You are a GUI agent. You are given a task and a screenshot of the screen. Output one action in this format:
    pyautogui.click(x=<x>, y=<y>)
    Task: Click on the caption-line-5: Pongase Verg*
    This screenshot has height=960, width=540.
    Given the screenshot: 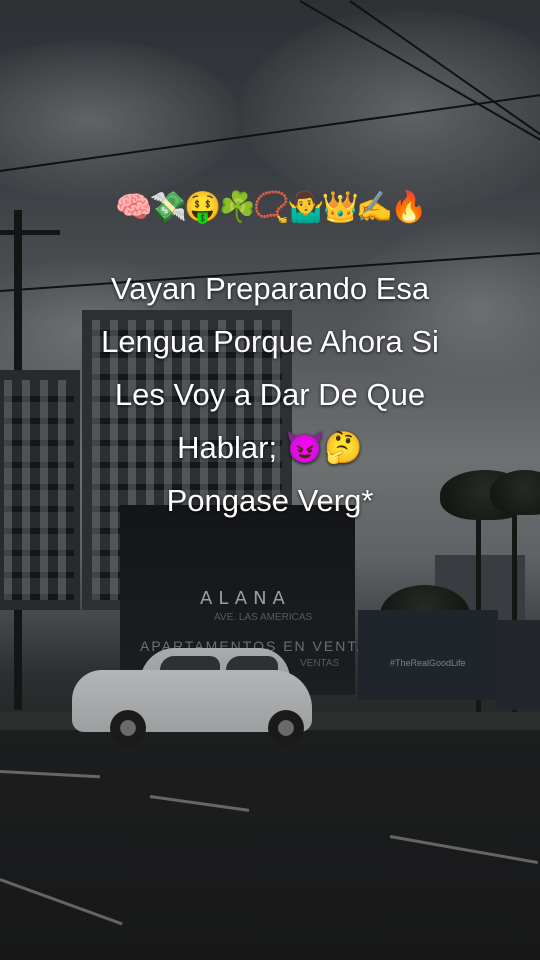 What is the action you would take?
    pyautogui.click(x=270, y=500)
    